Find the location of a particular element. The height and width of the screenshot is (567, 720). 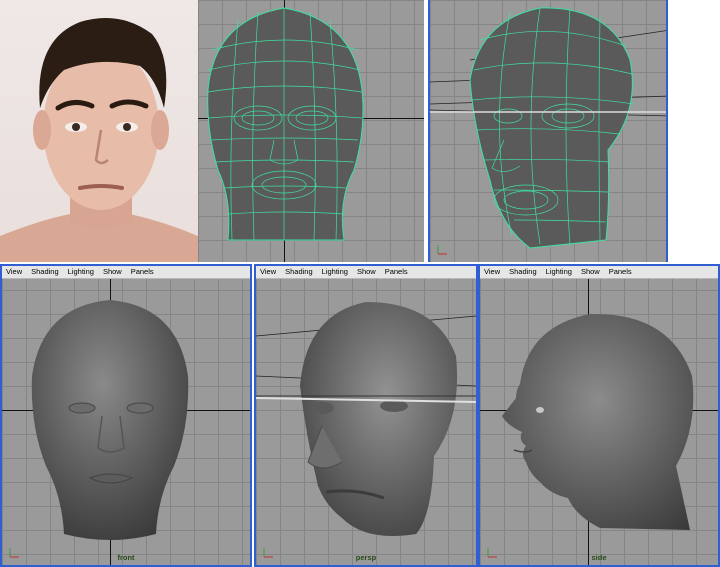

camera-label: side is located at coordinates (599, 557).